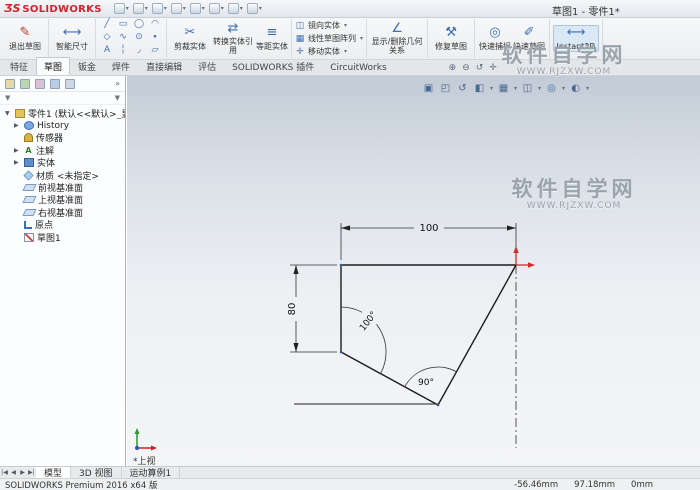 This screenshot has width=700, height=490. Describe the element at coordinates (54, 473) in the screenshot. I see `tab-model: 模型` at that location.